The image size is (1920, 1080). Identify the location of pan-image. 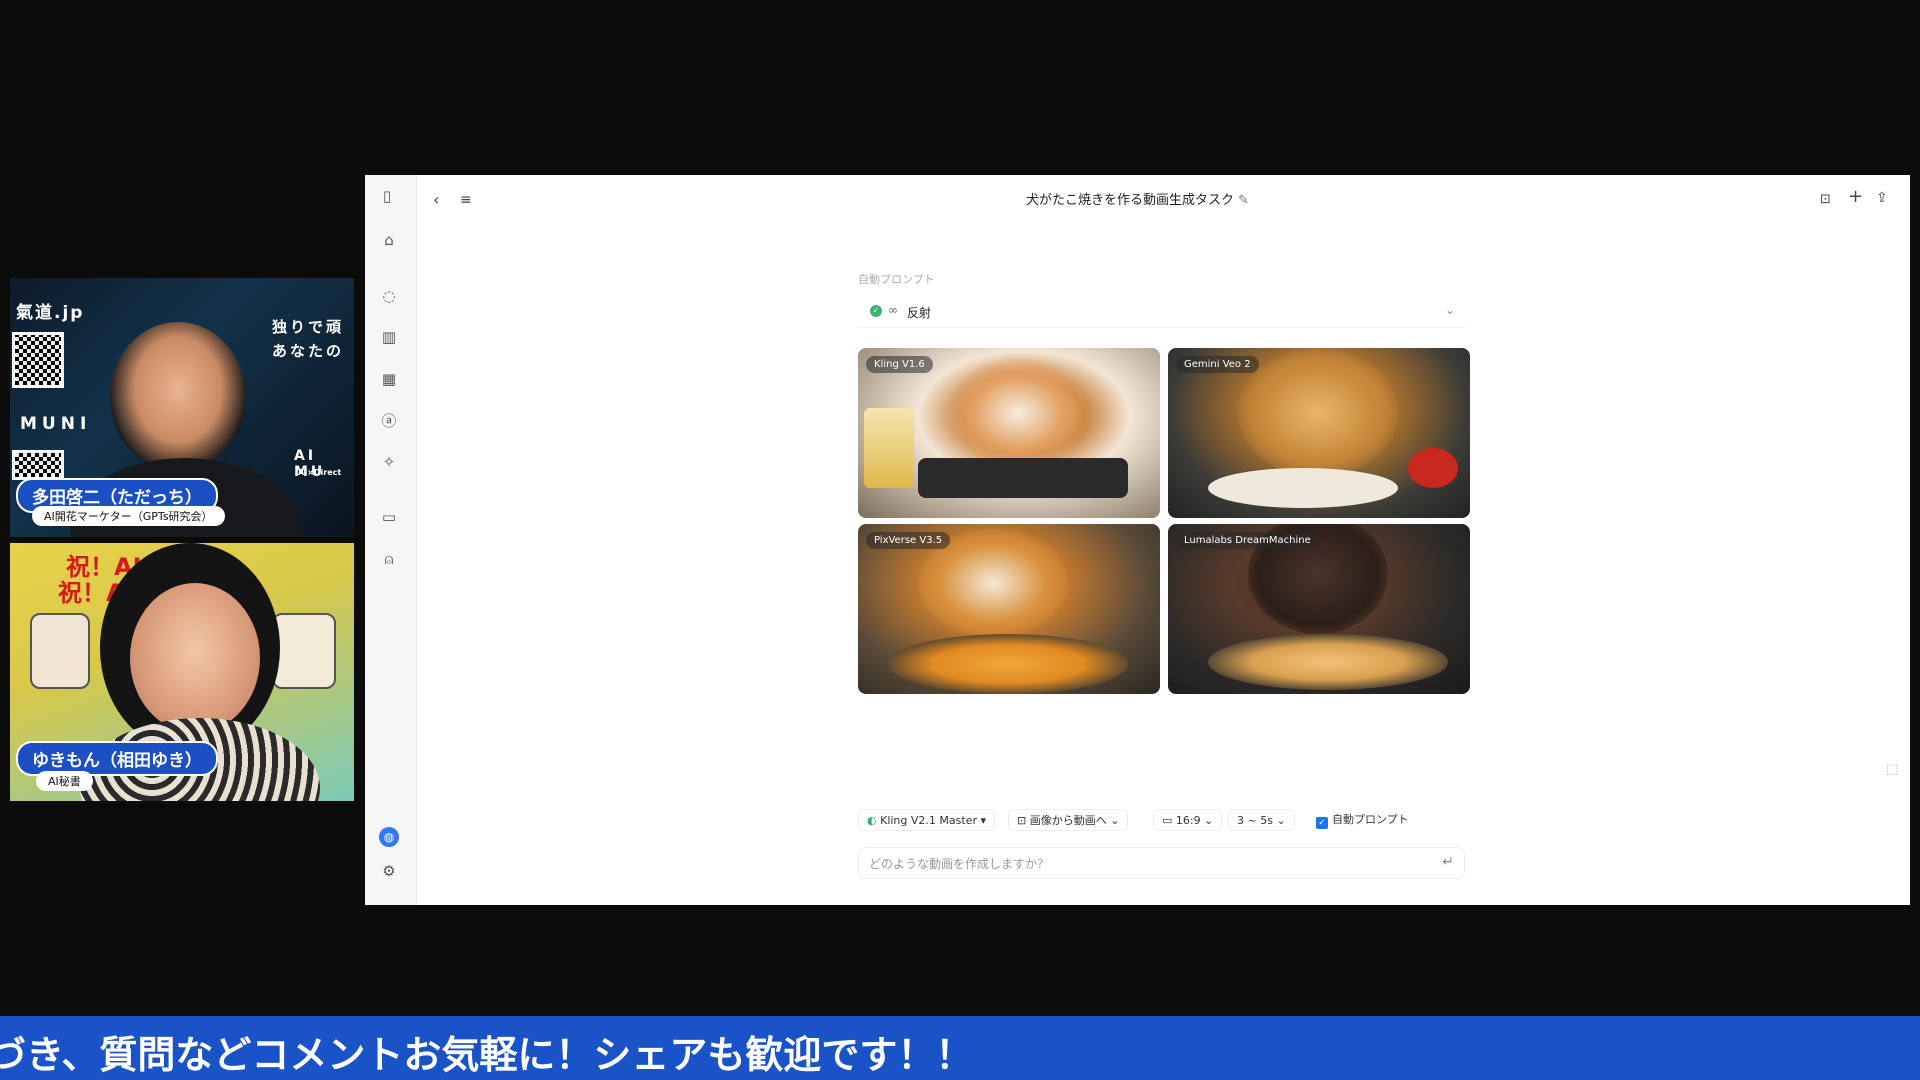
(1023, 478).